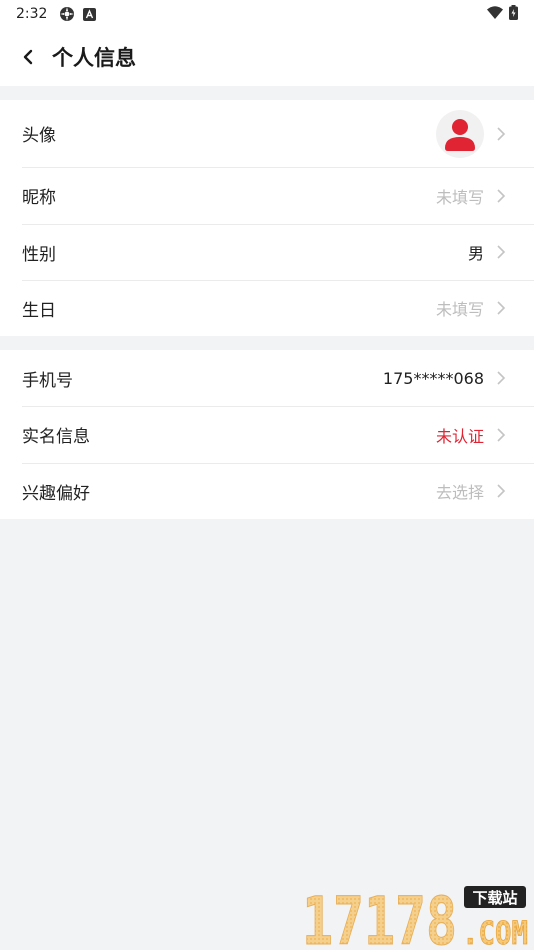 This screenshot has width=534, height=950. I want to click on row-real-name: 实名信息 未认证, so click(267, 434).